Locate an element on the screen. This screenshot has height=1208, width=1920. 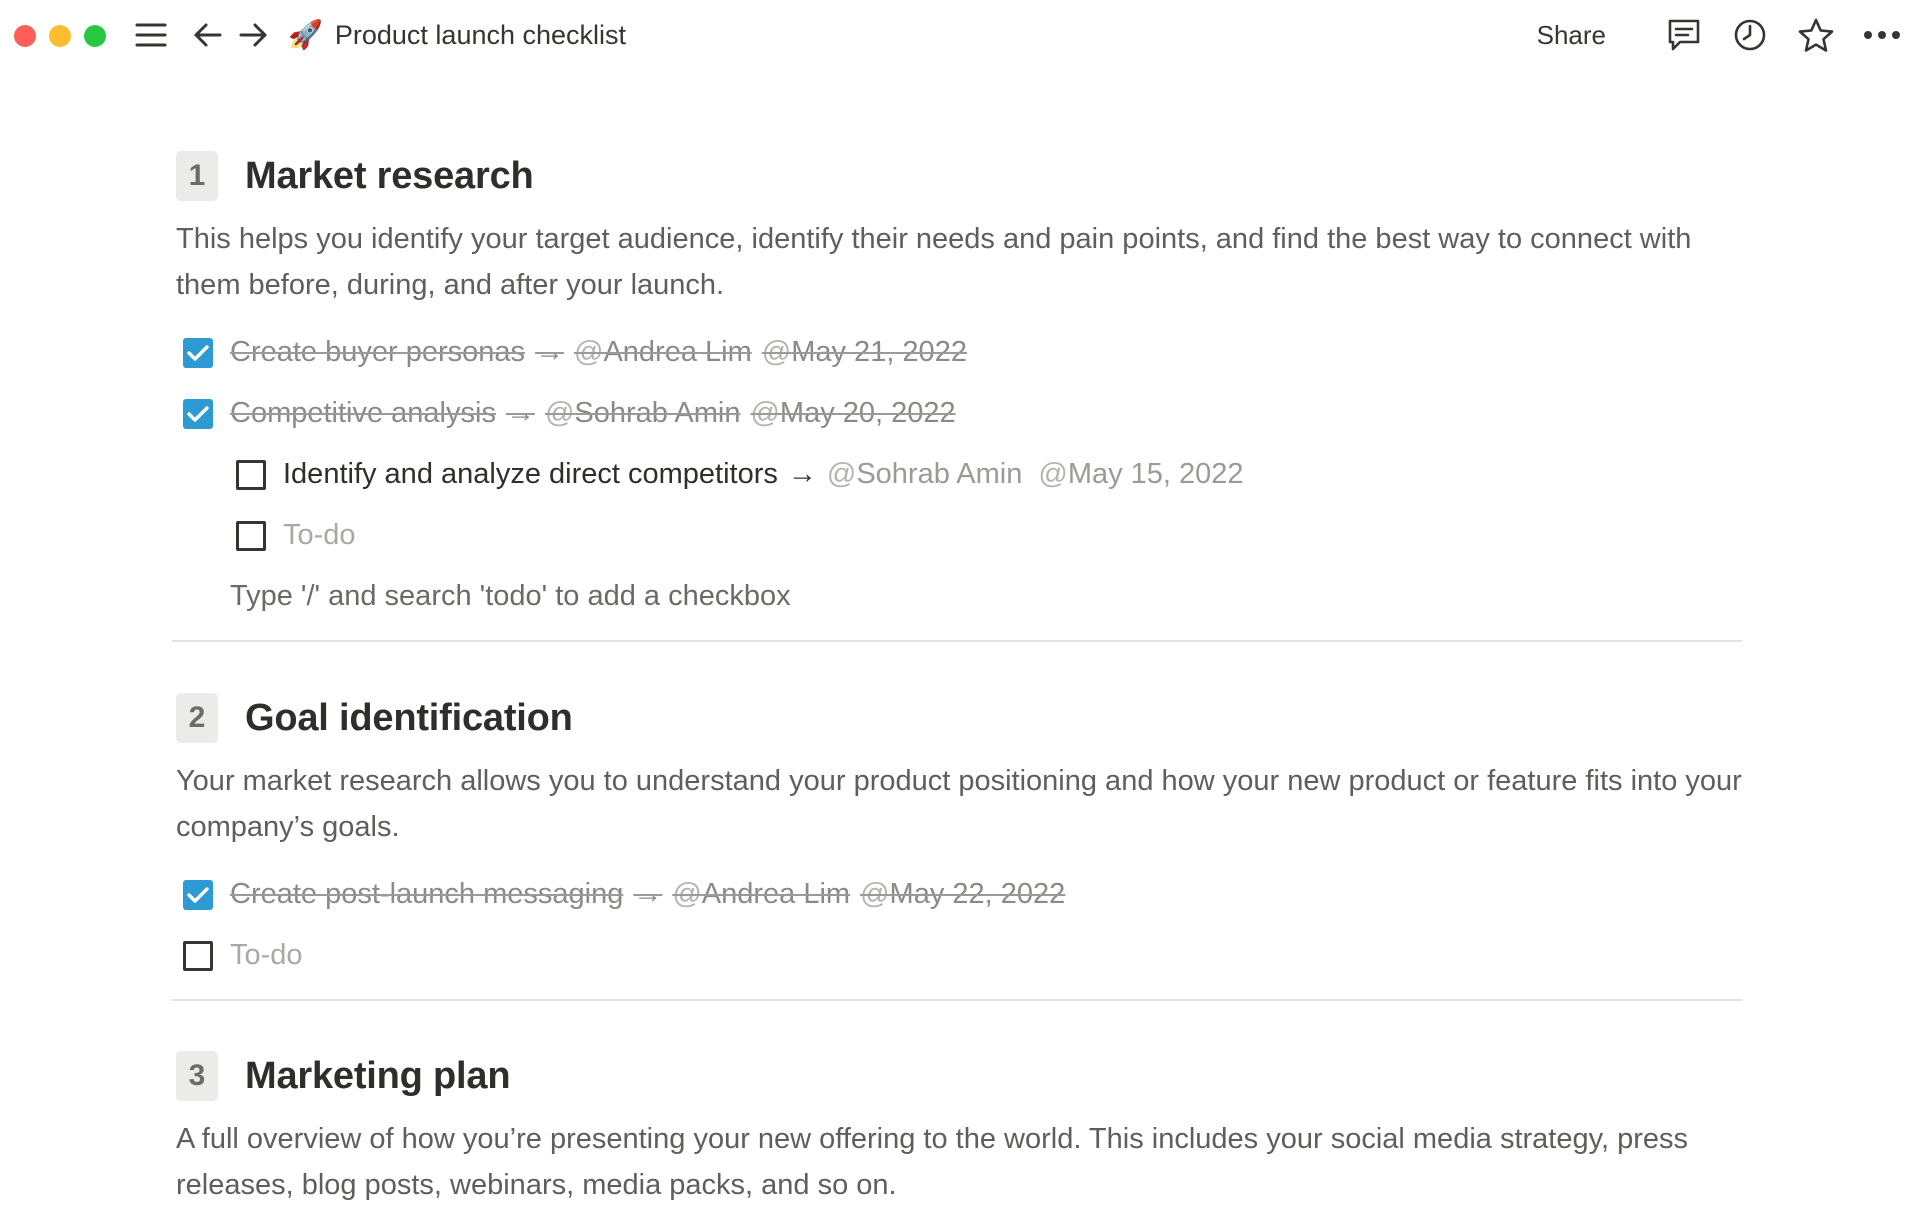
page-title-breadcrumb: Product launch checklist is located at coordinates (480, 34).